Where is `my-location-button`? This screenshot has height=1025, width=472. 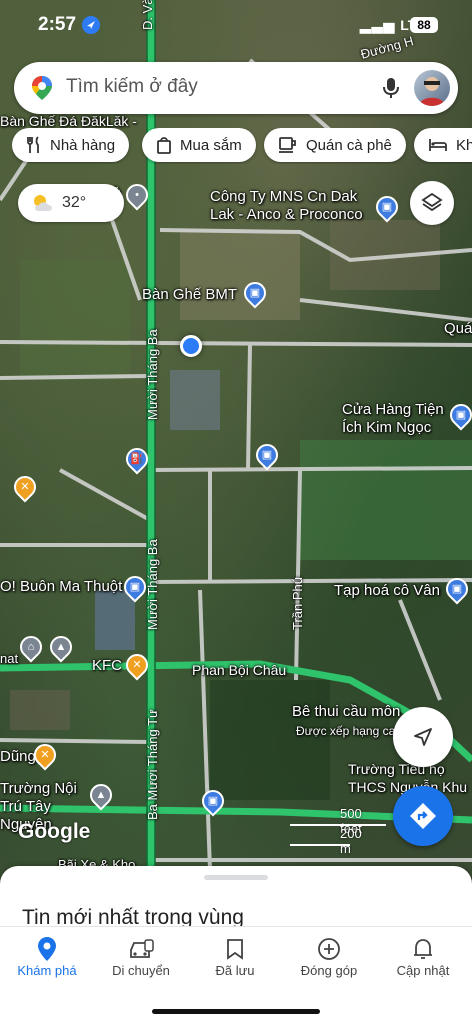 my-location-button is located at coordinates (423, 737).